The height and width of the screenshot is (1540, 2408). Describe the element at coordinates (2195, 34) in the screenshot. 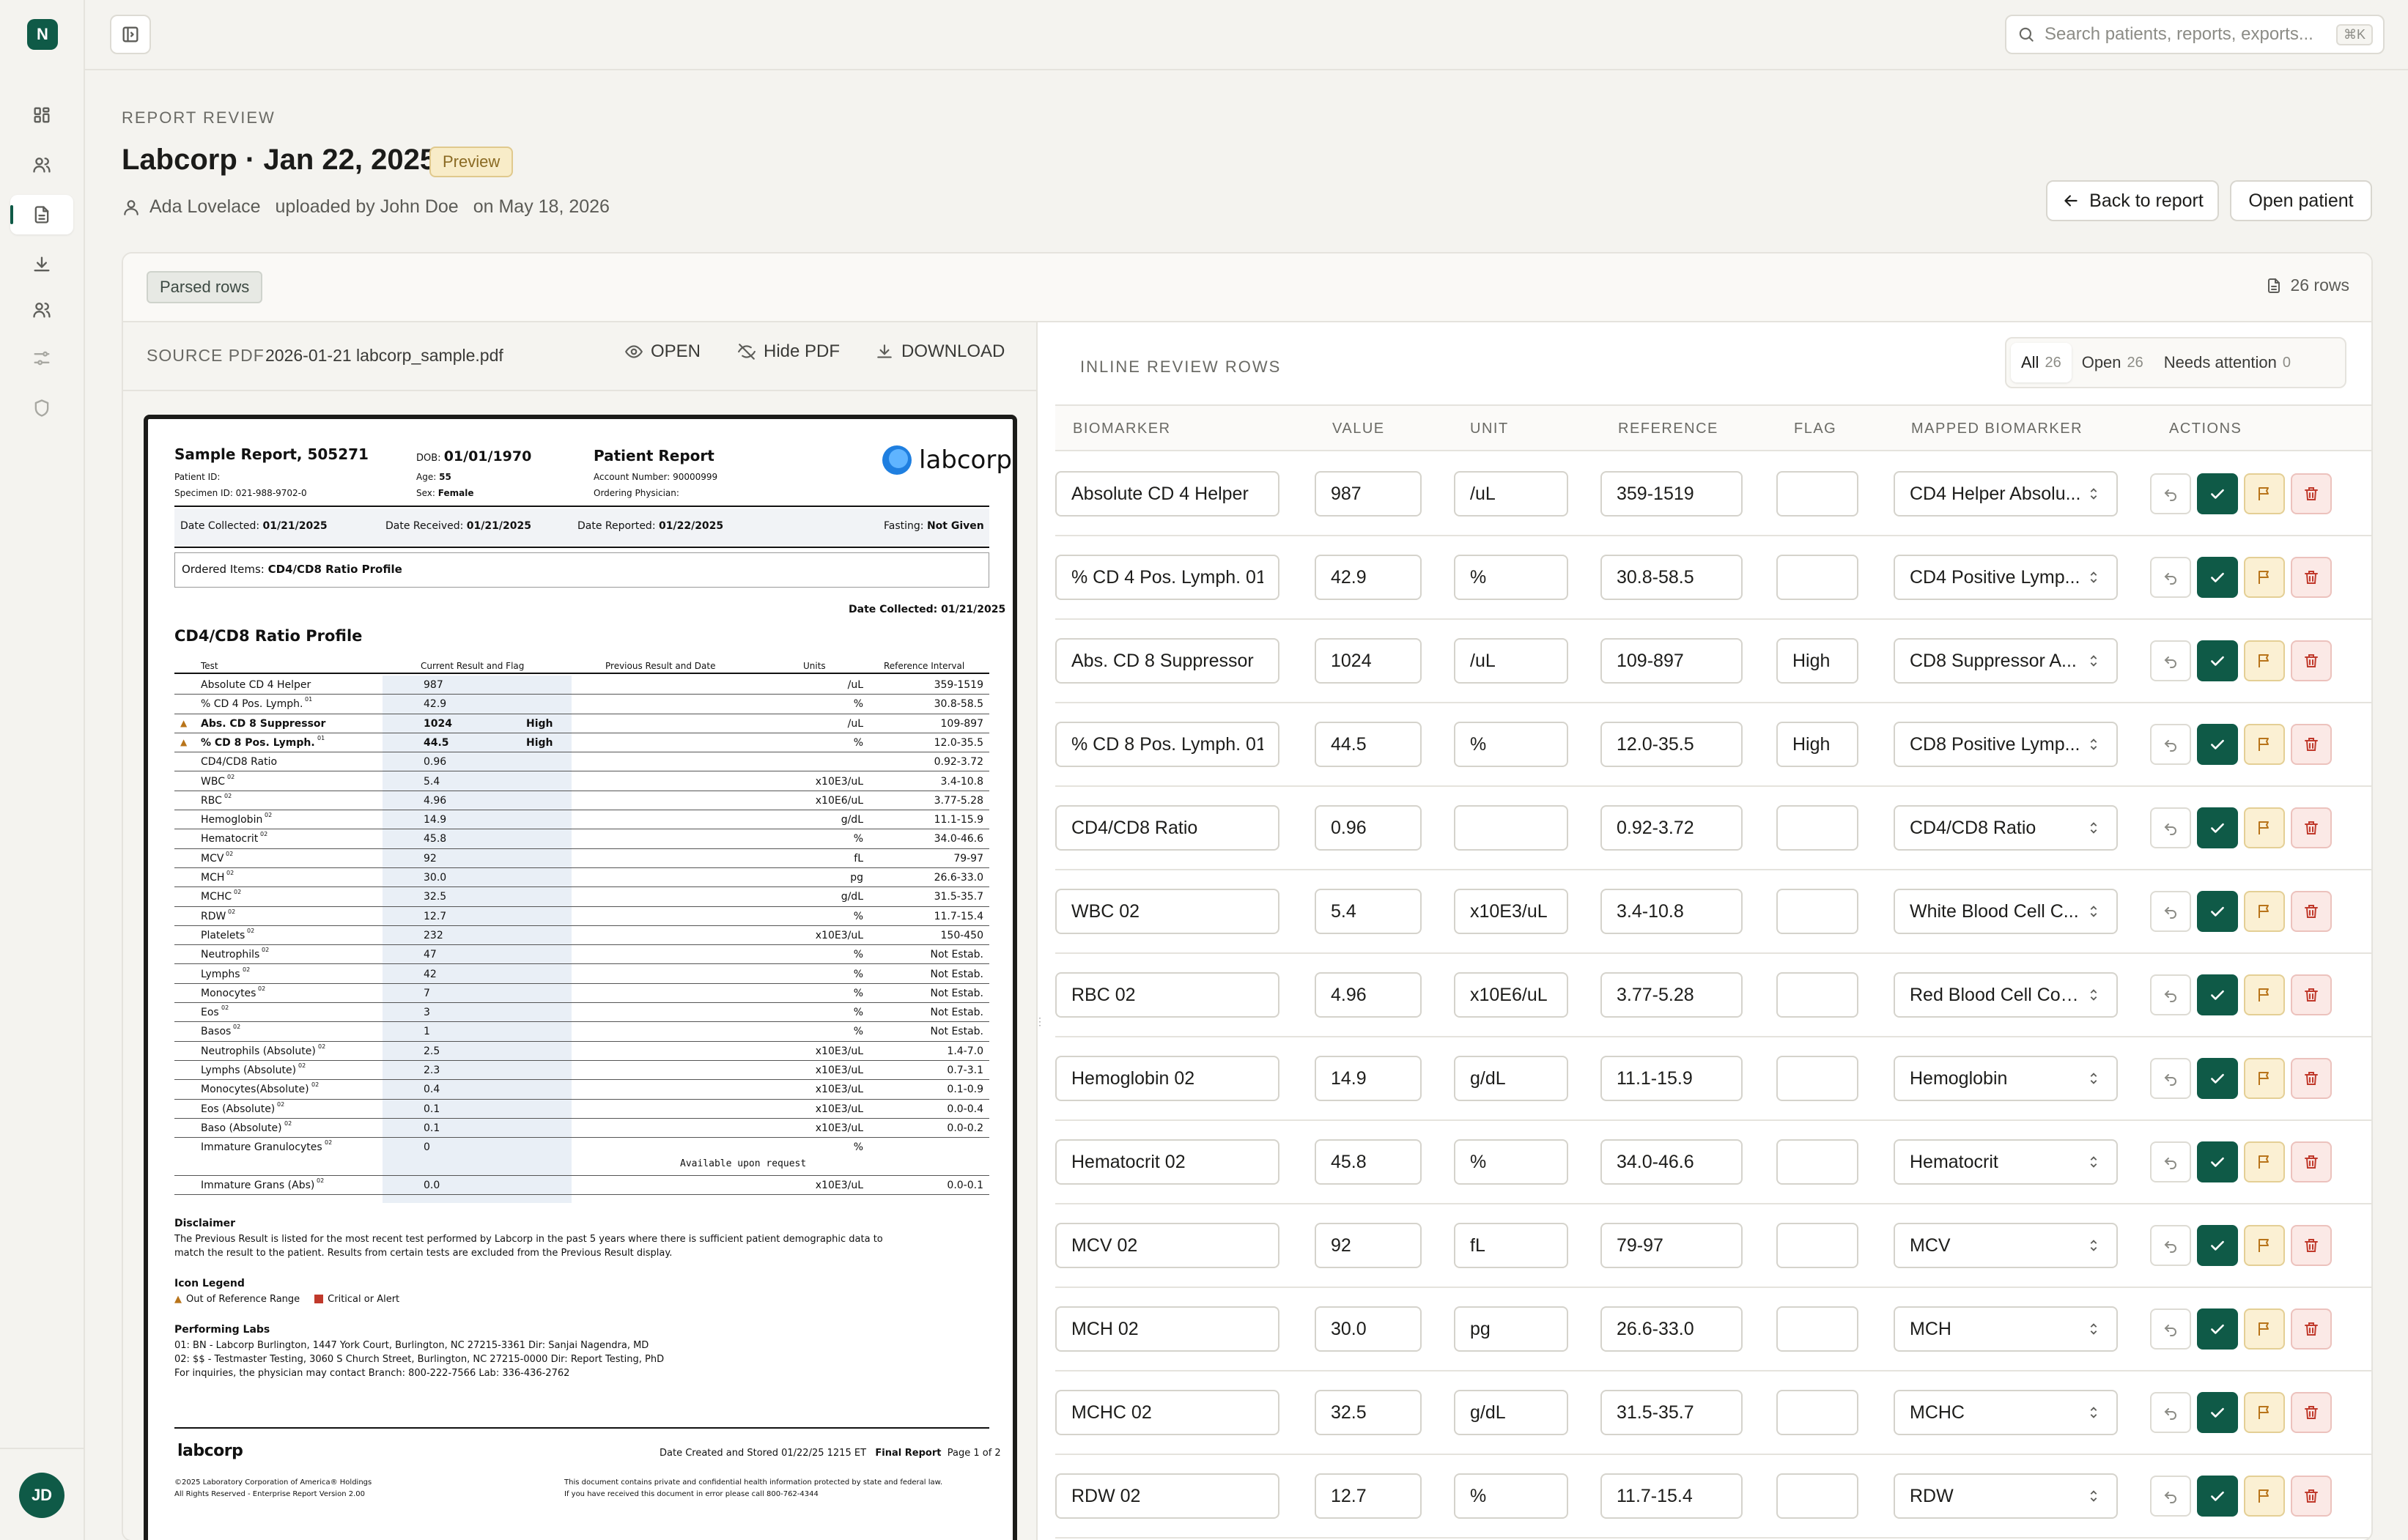

I see `search-box: ⌘K` at that location.